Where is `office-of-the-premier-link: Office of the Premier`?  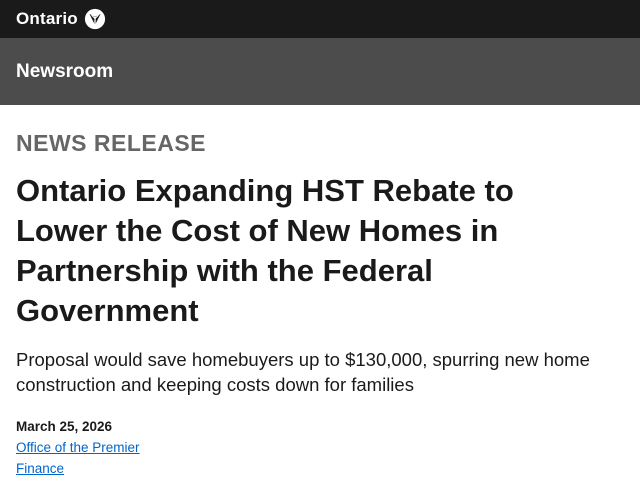 office-of-the-premier-link: Office of the Premier is located at coordinates (78, 447).